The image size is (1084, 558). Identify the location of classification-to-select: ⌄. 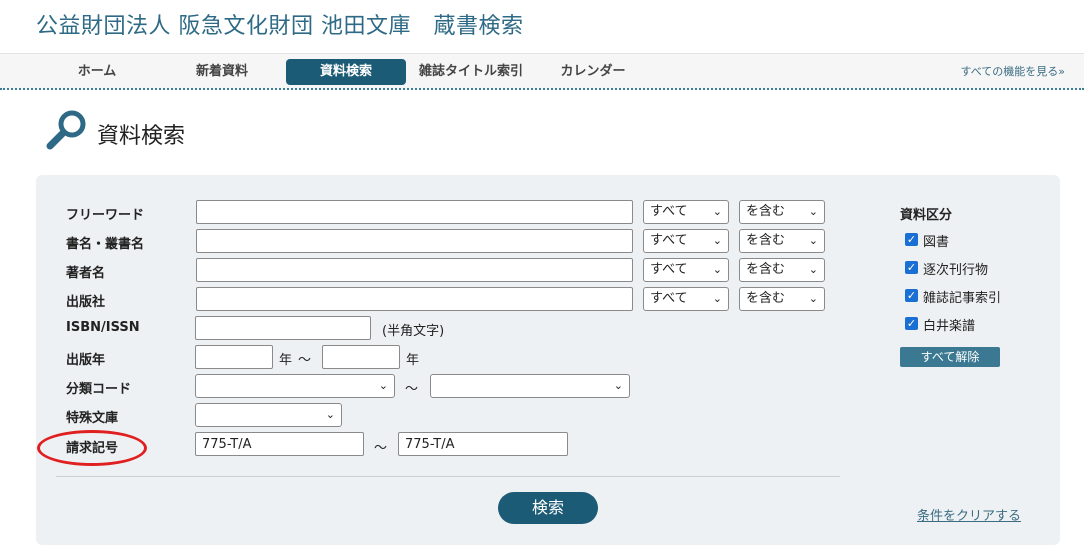
(530, 386).